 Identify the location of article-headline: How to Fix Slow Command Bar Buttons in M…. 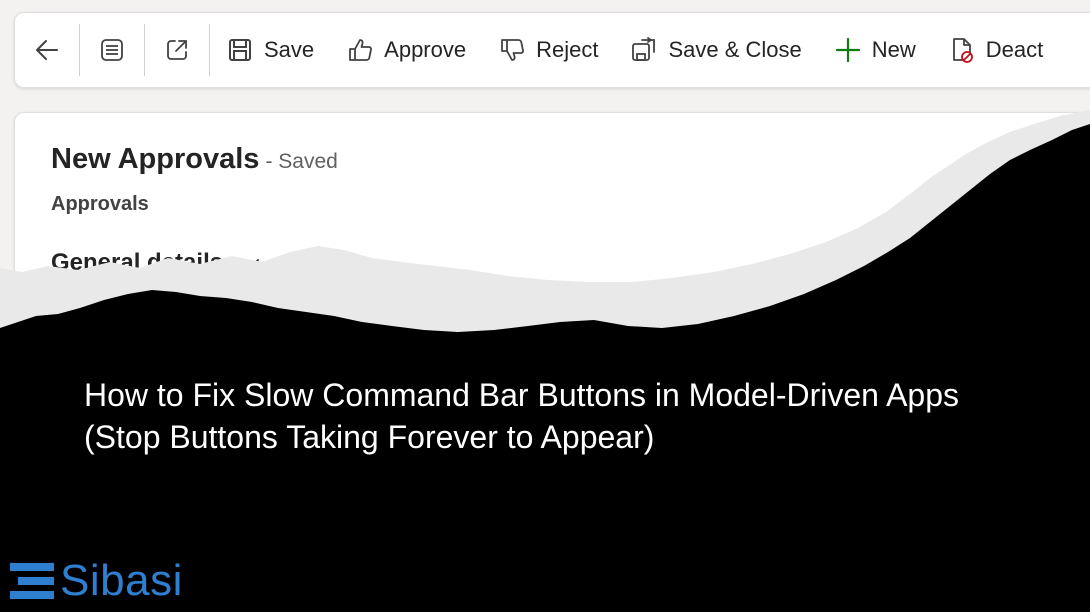
(522, 416).